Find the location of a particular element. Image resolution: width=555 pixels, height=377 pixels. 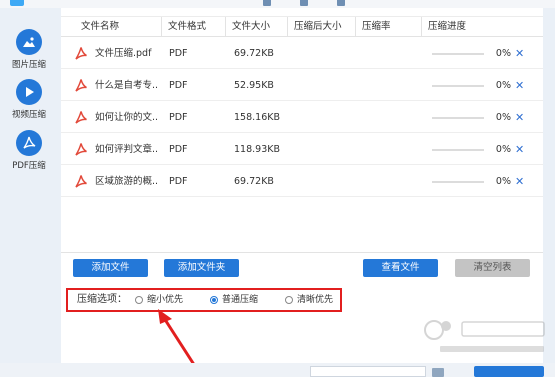

watermark-logo is located at coordinates (484, 336).